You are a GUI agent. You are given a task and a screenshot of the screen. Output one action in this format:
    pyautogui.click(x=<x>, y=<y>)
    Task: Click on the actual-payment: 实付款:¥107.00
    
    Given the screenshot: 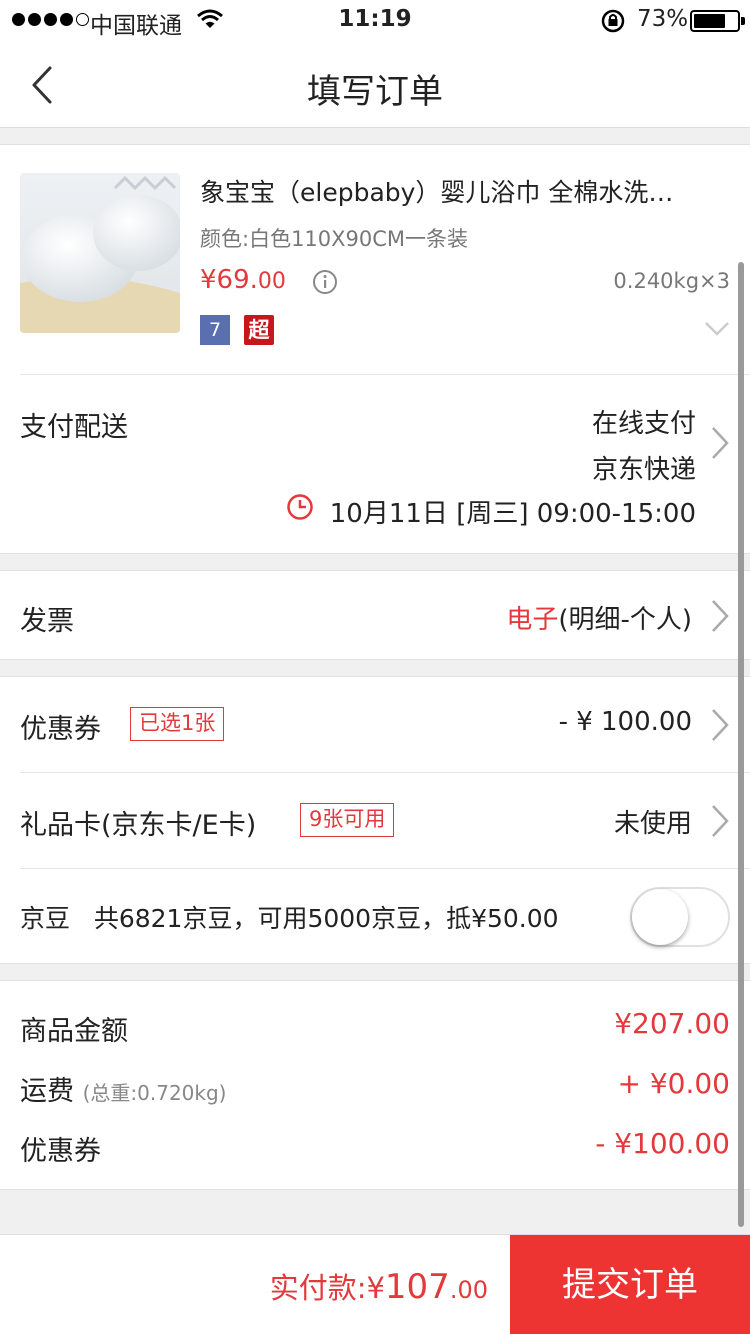 What is the action you would take?
    pyautogui.click(x=378, y=1287)
    